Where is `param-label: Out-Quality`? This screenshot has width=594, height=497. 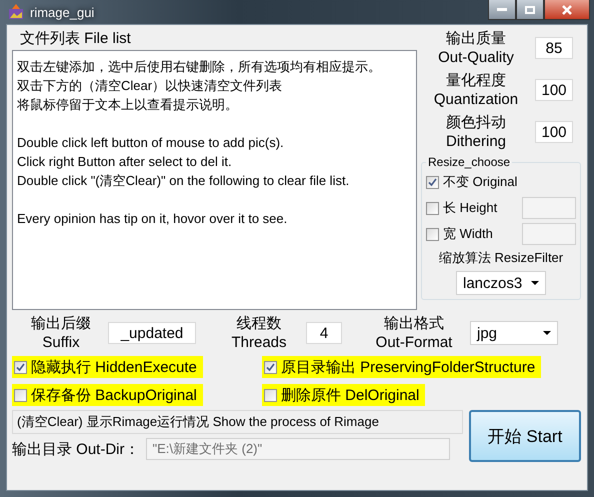 param-label: Out-Quality is located at coordinates (476, 57).